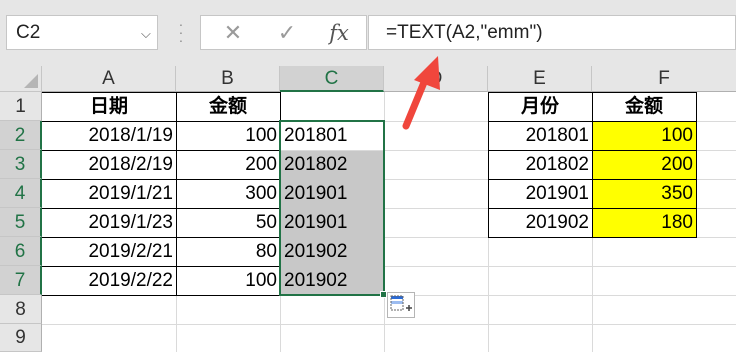 This screenshot has height=352, width=736. I want to click on row-header-1: 1, so click(21, 106).